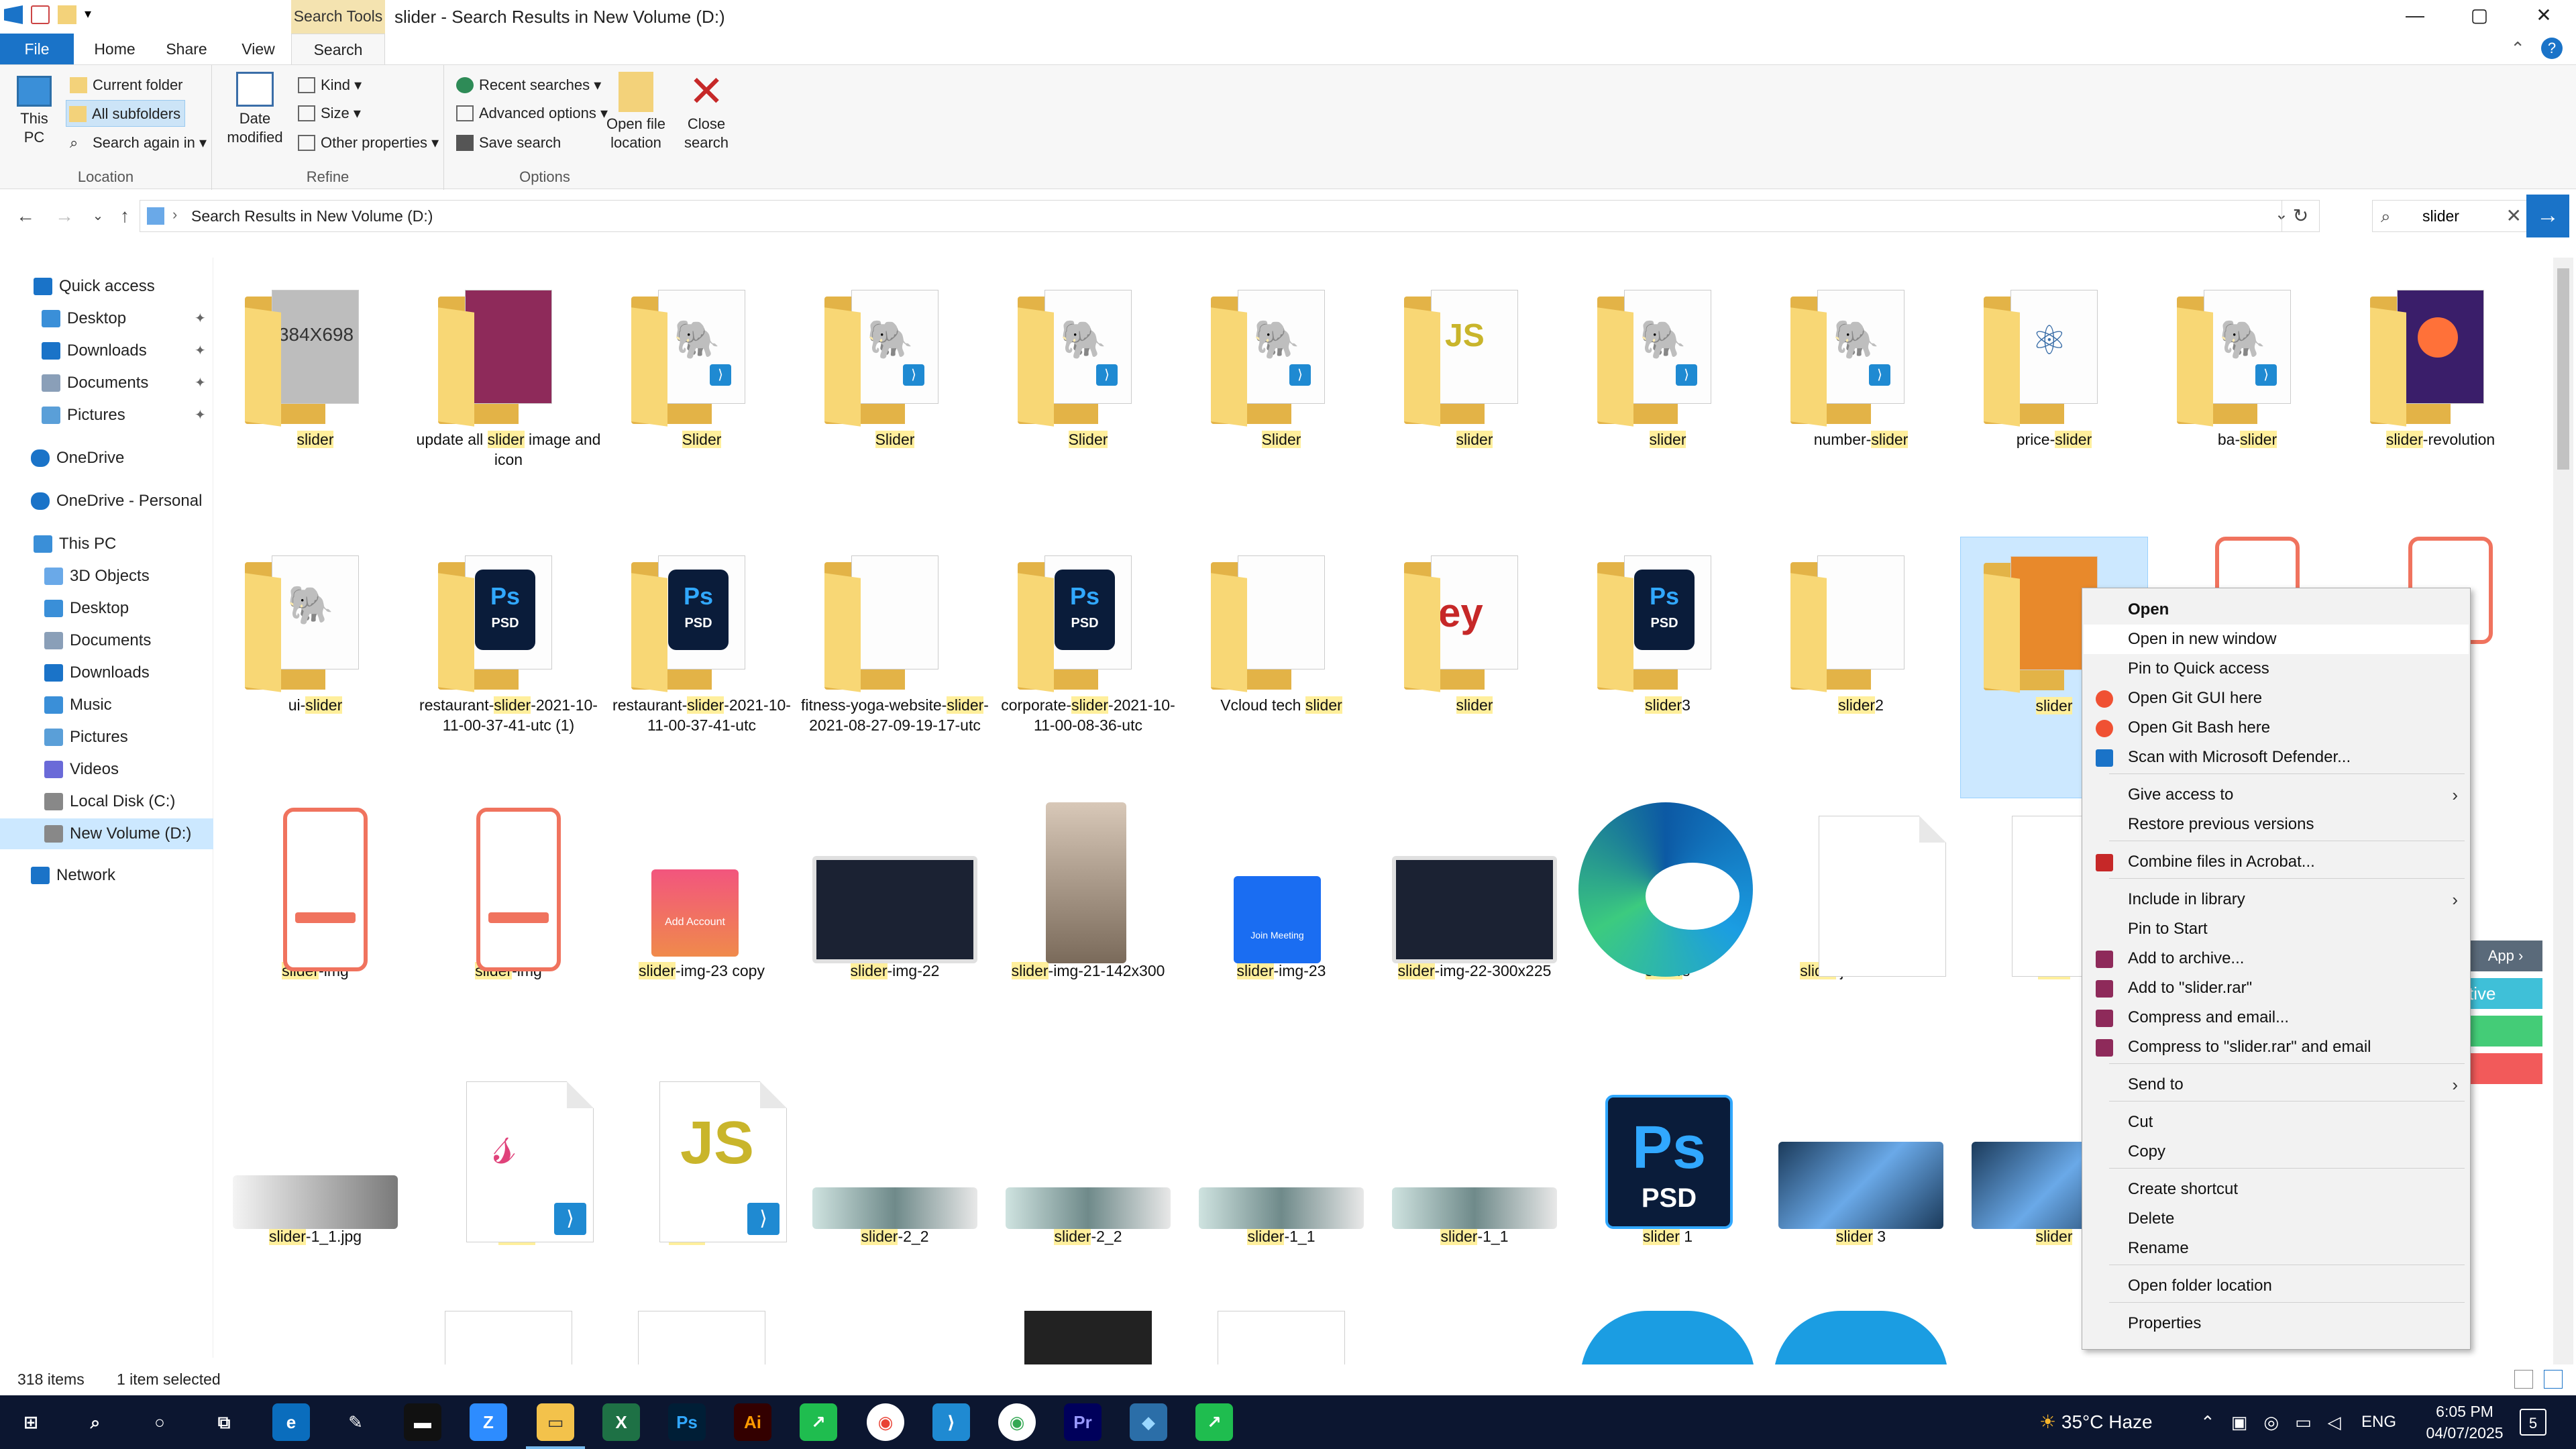 The width and height of the screenshot is (2576, 1449). What do you see at coordinates (1861, 1195) in the screenshot?
I see `file-item: slider 3` at bounding box center [1861, 1195].